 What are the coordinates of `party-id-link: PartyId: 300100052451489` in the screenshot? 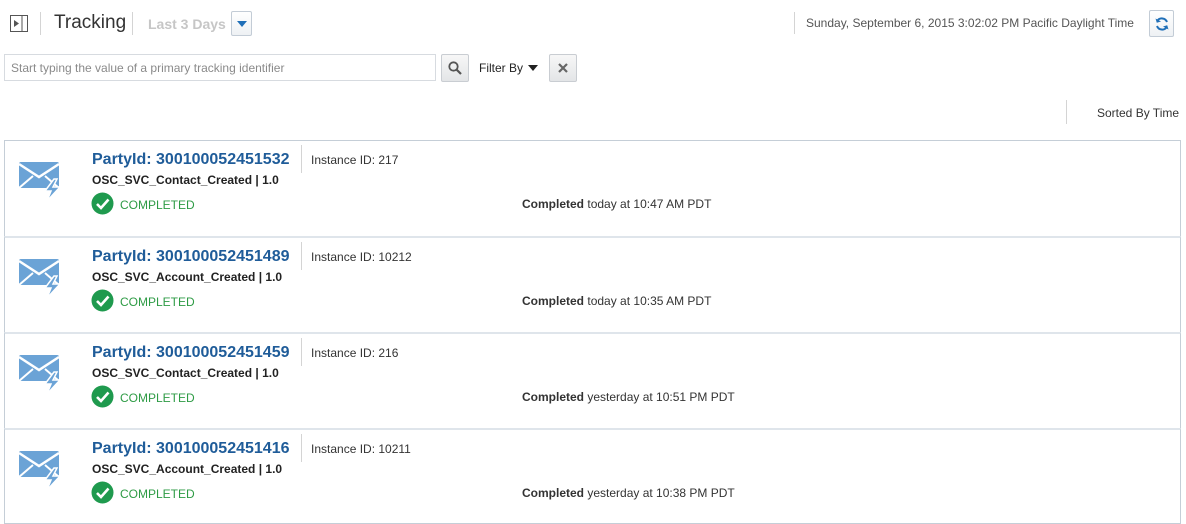 It's located at (191, 257).